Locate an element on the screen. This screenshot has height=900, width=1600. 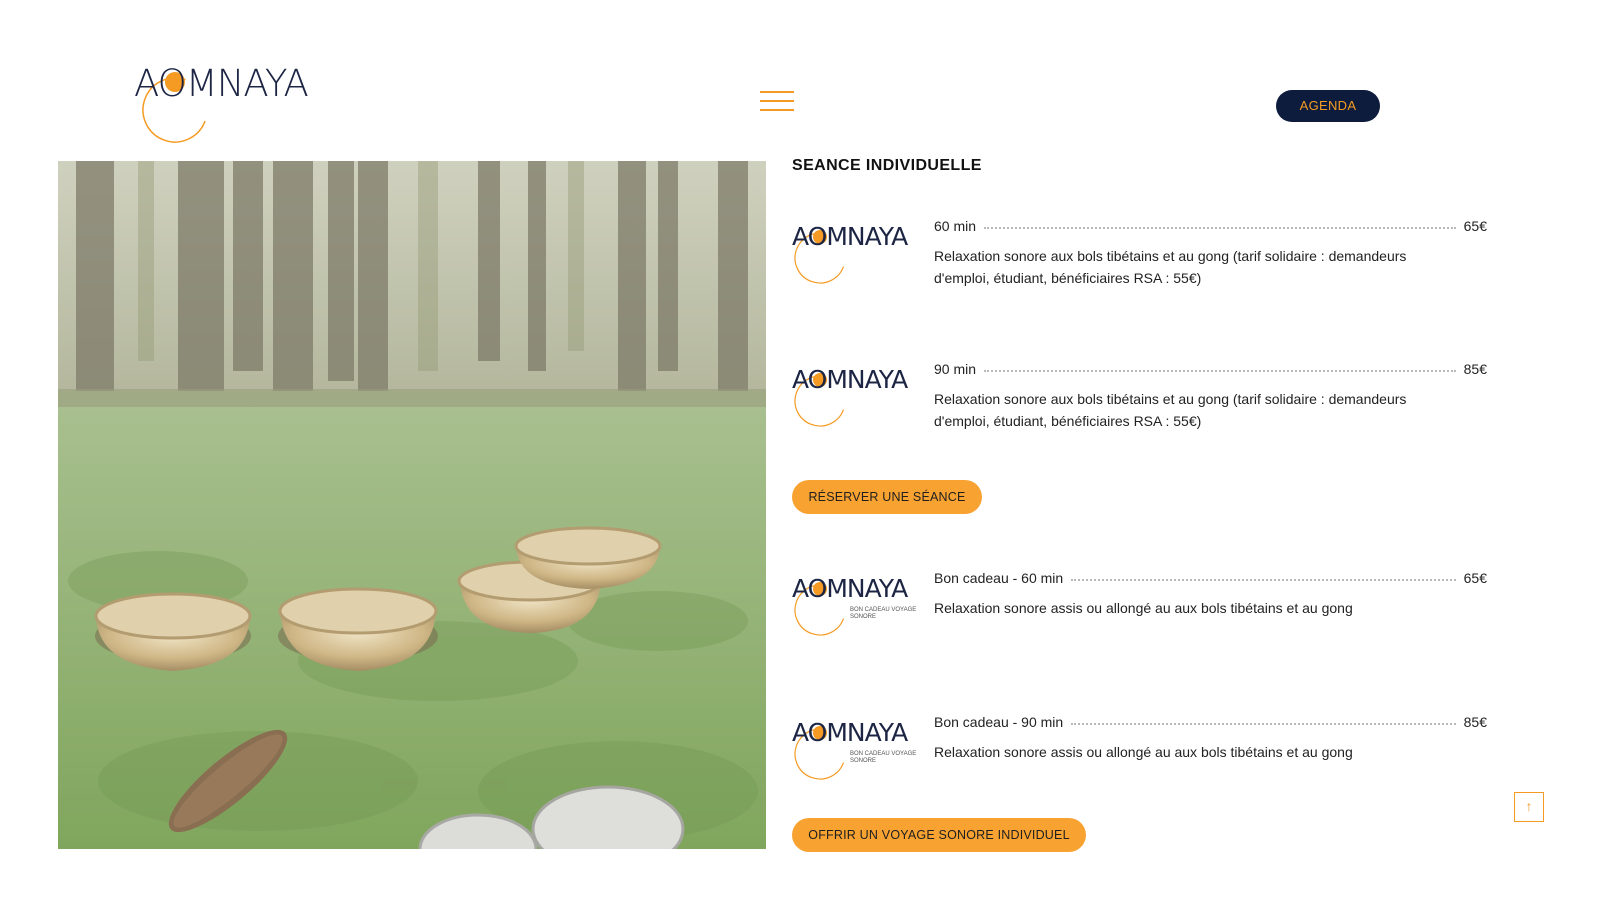
arrow-up-icon: ↑ is located at coordinates (1529, 806).